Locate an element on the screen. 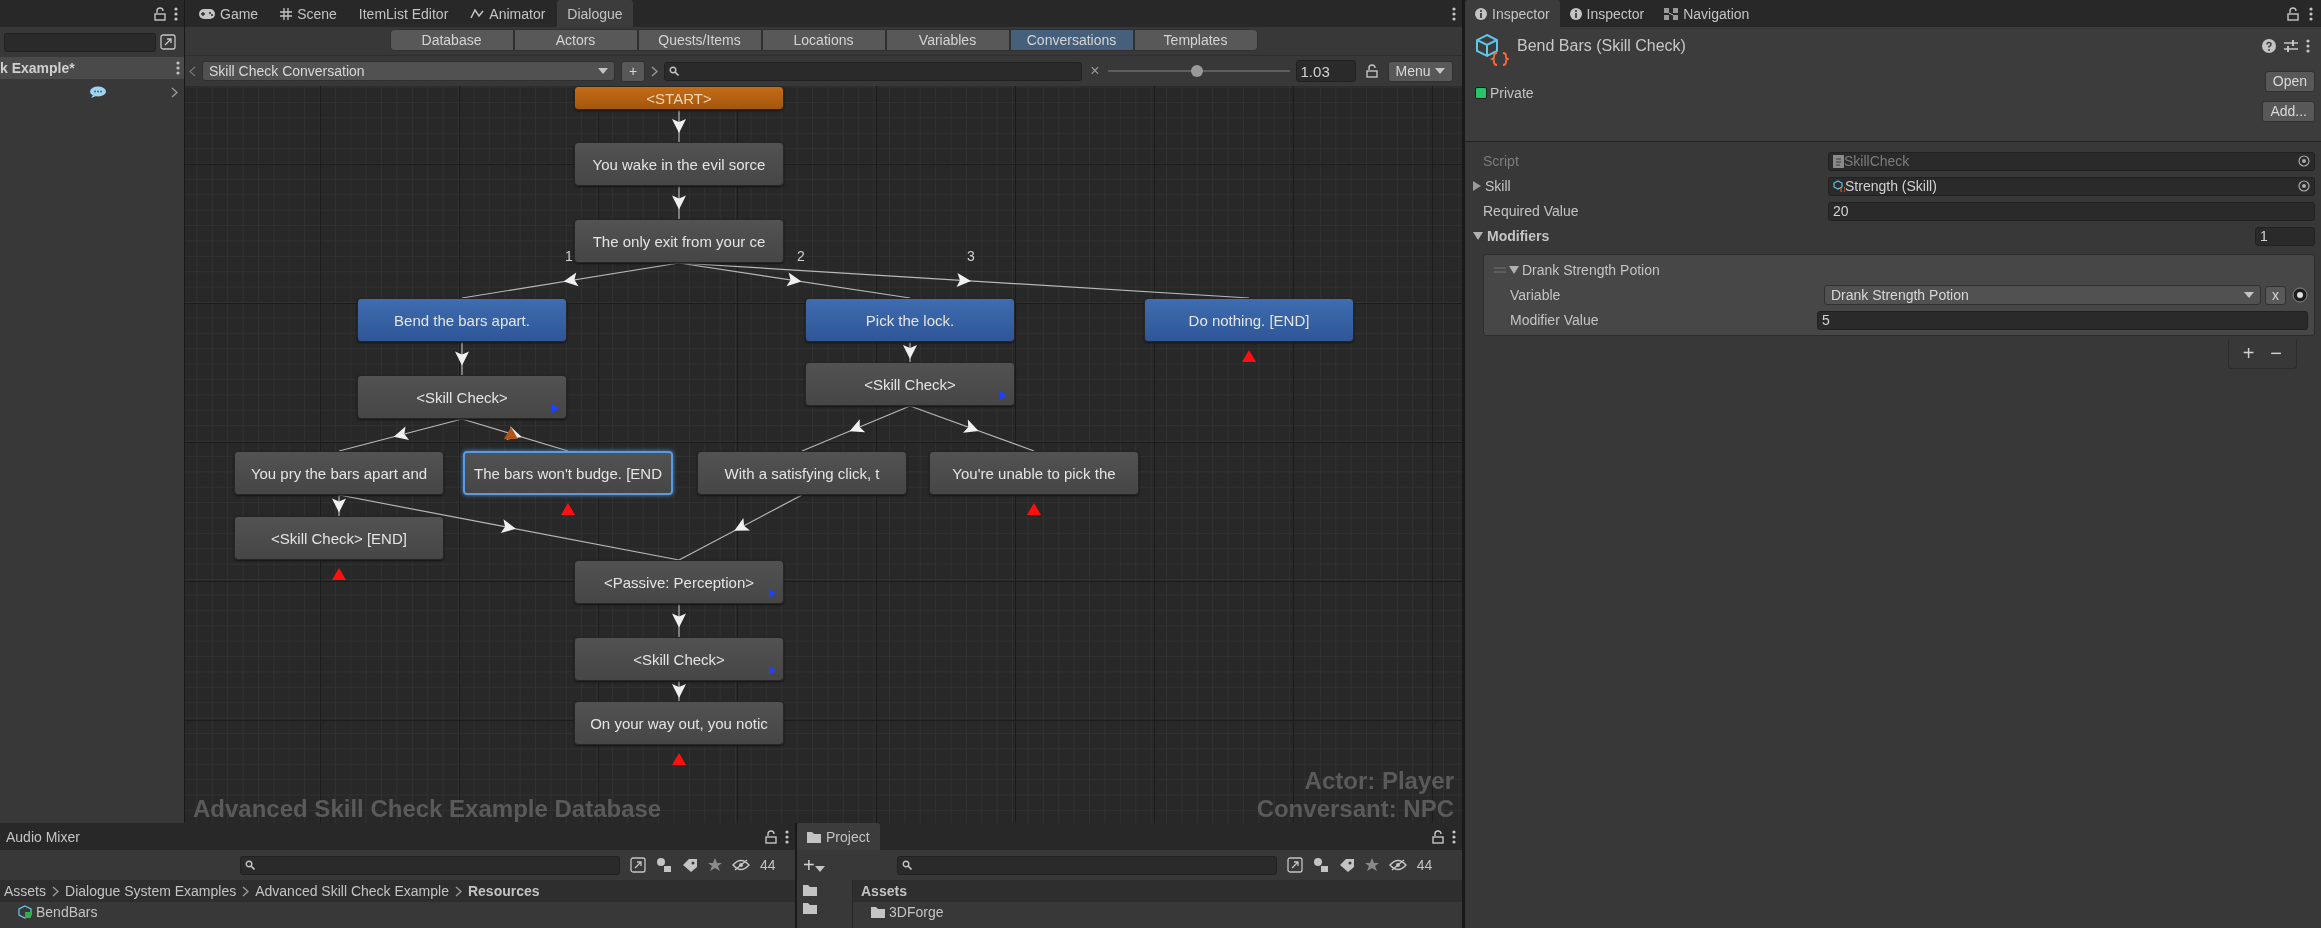 The image size is (2321, 928). breadcrumb-link: Resources is located at coordinates (503, 891).